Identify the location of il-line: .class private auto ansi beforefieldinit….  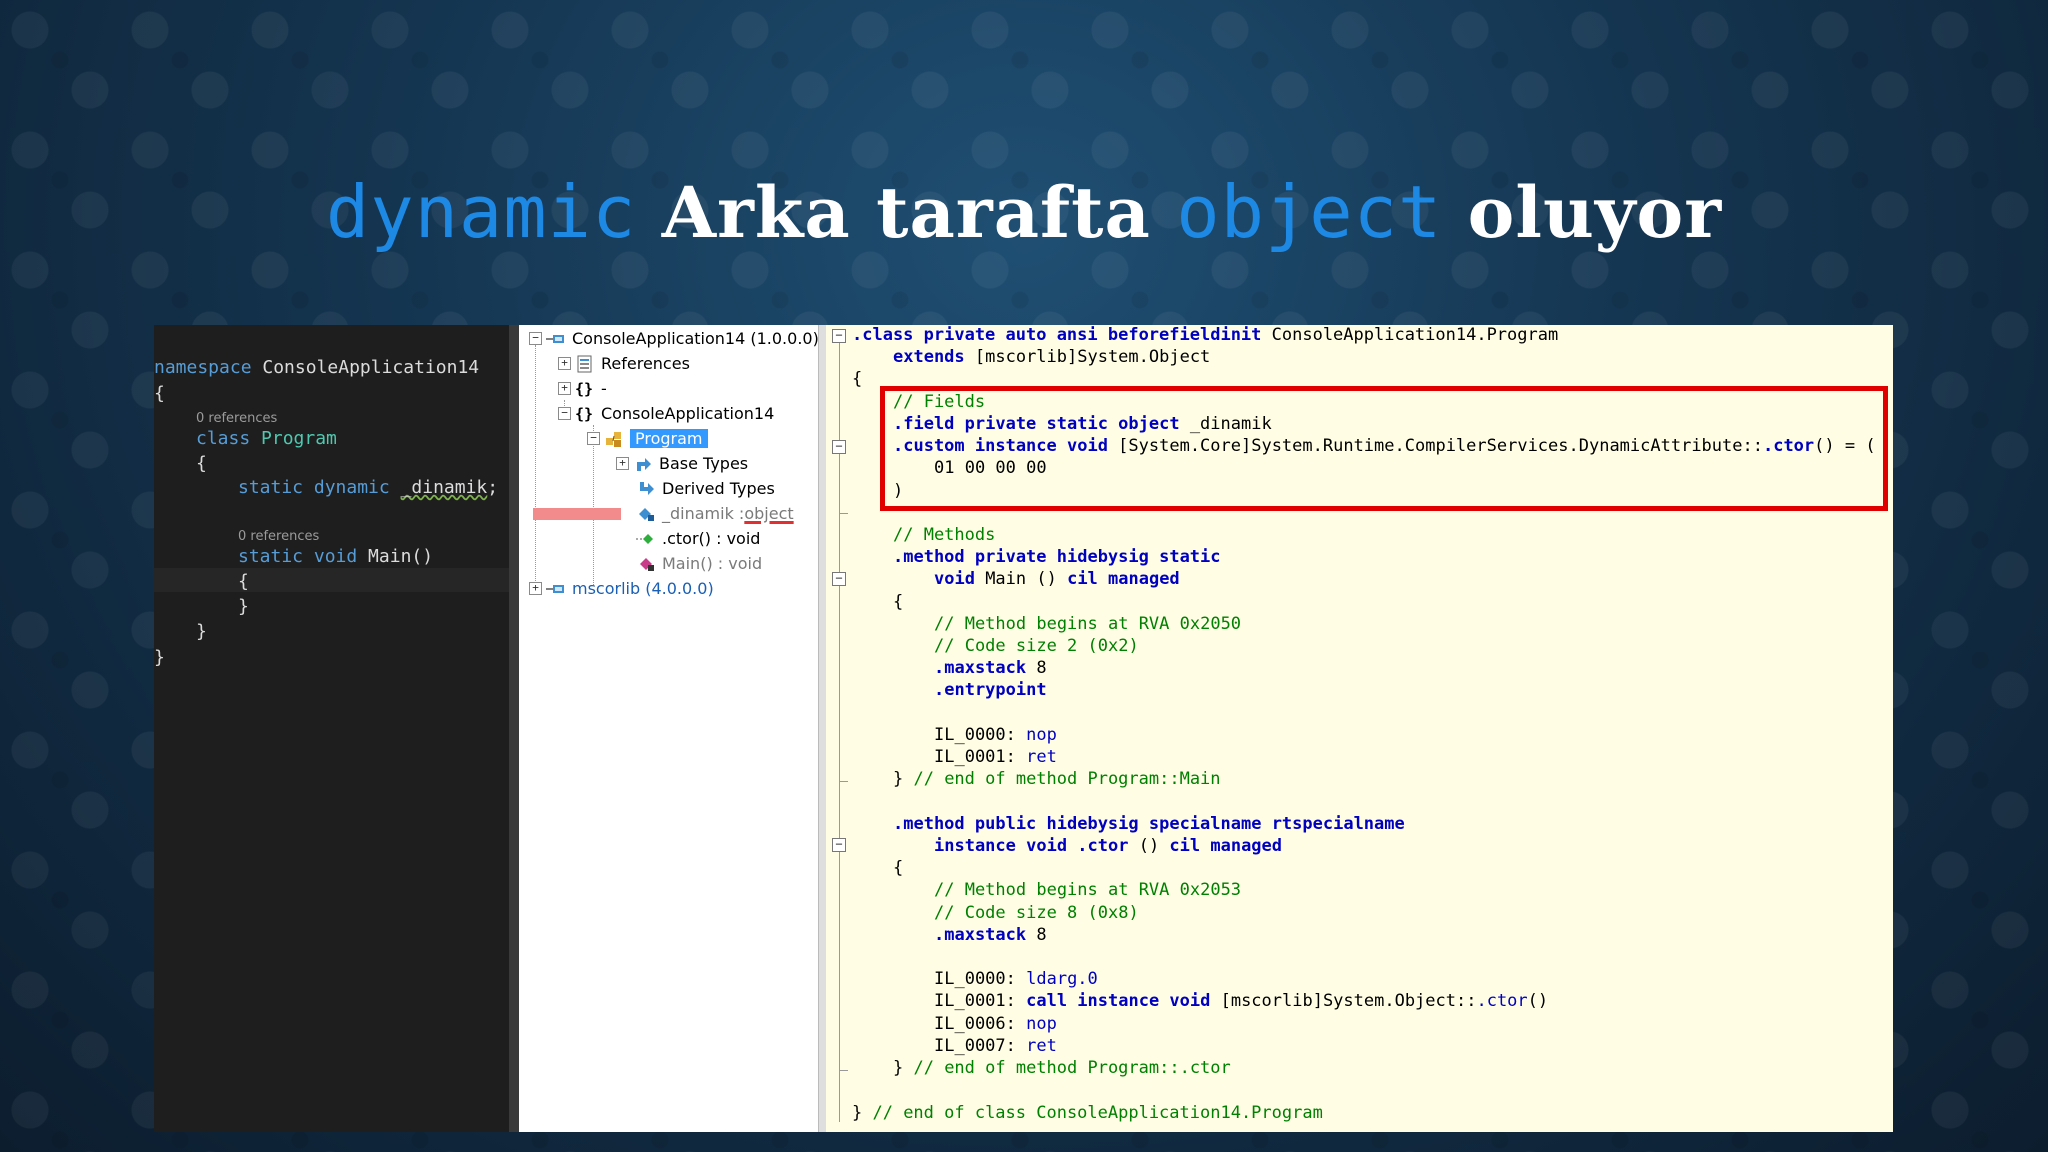
(1205, 335).